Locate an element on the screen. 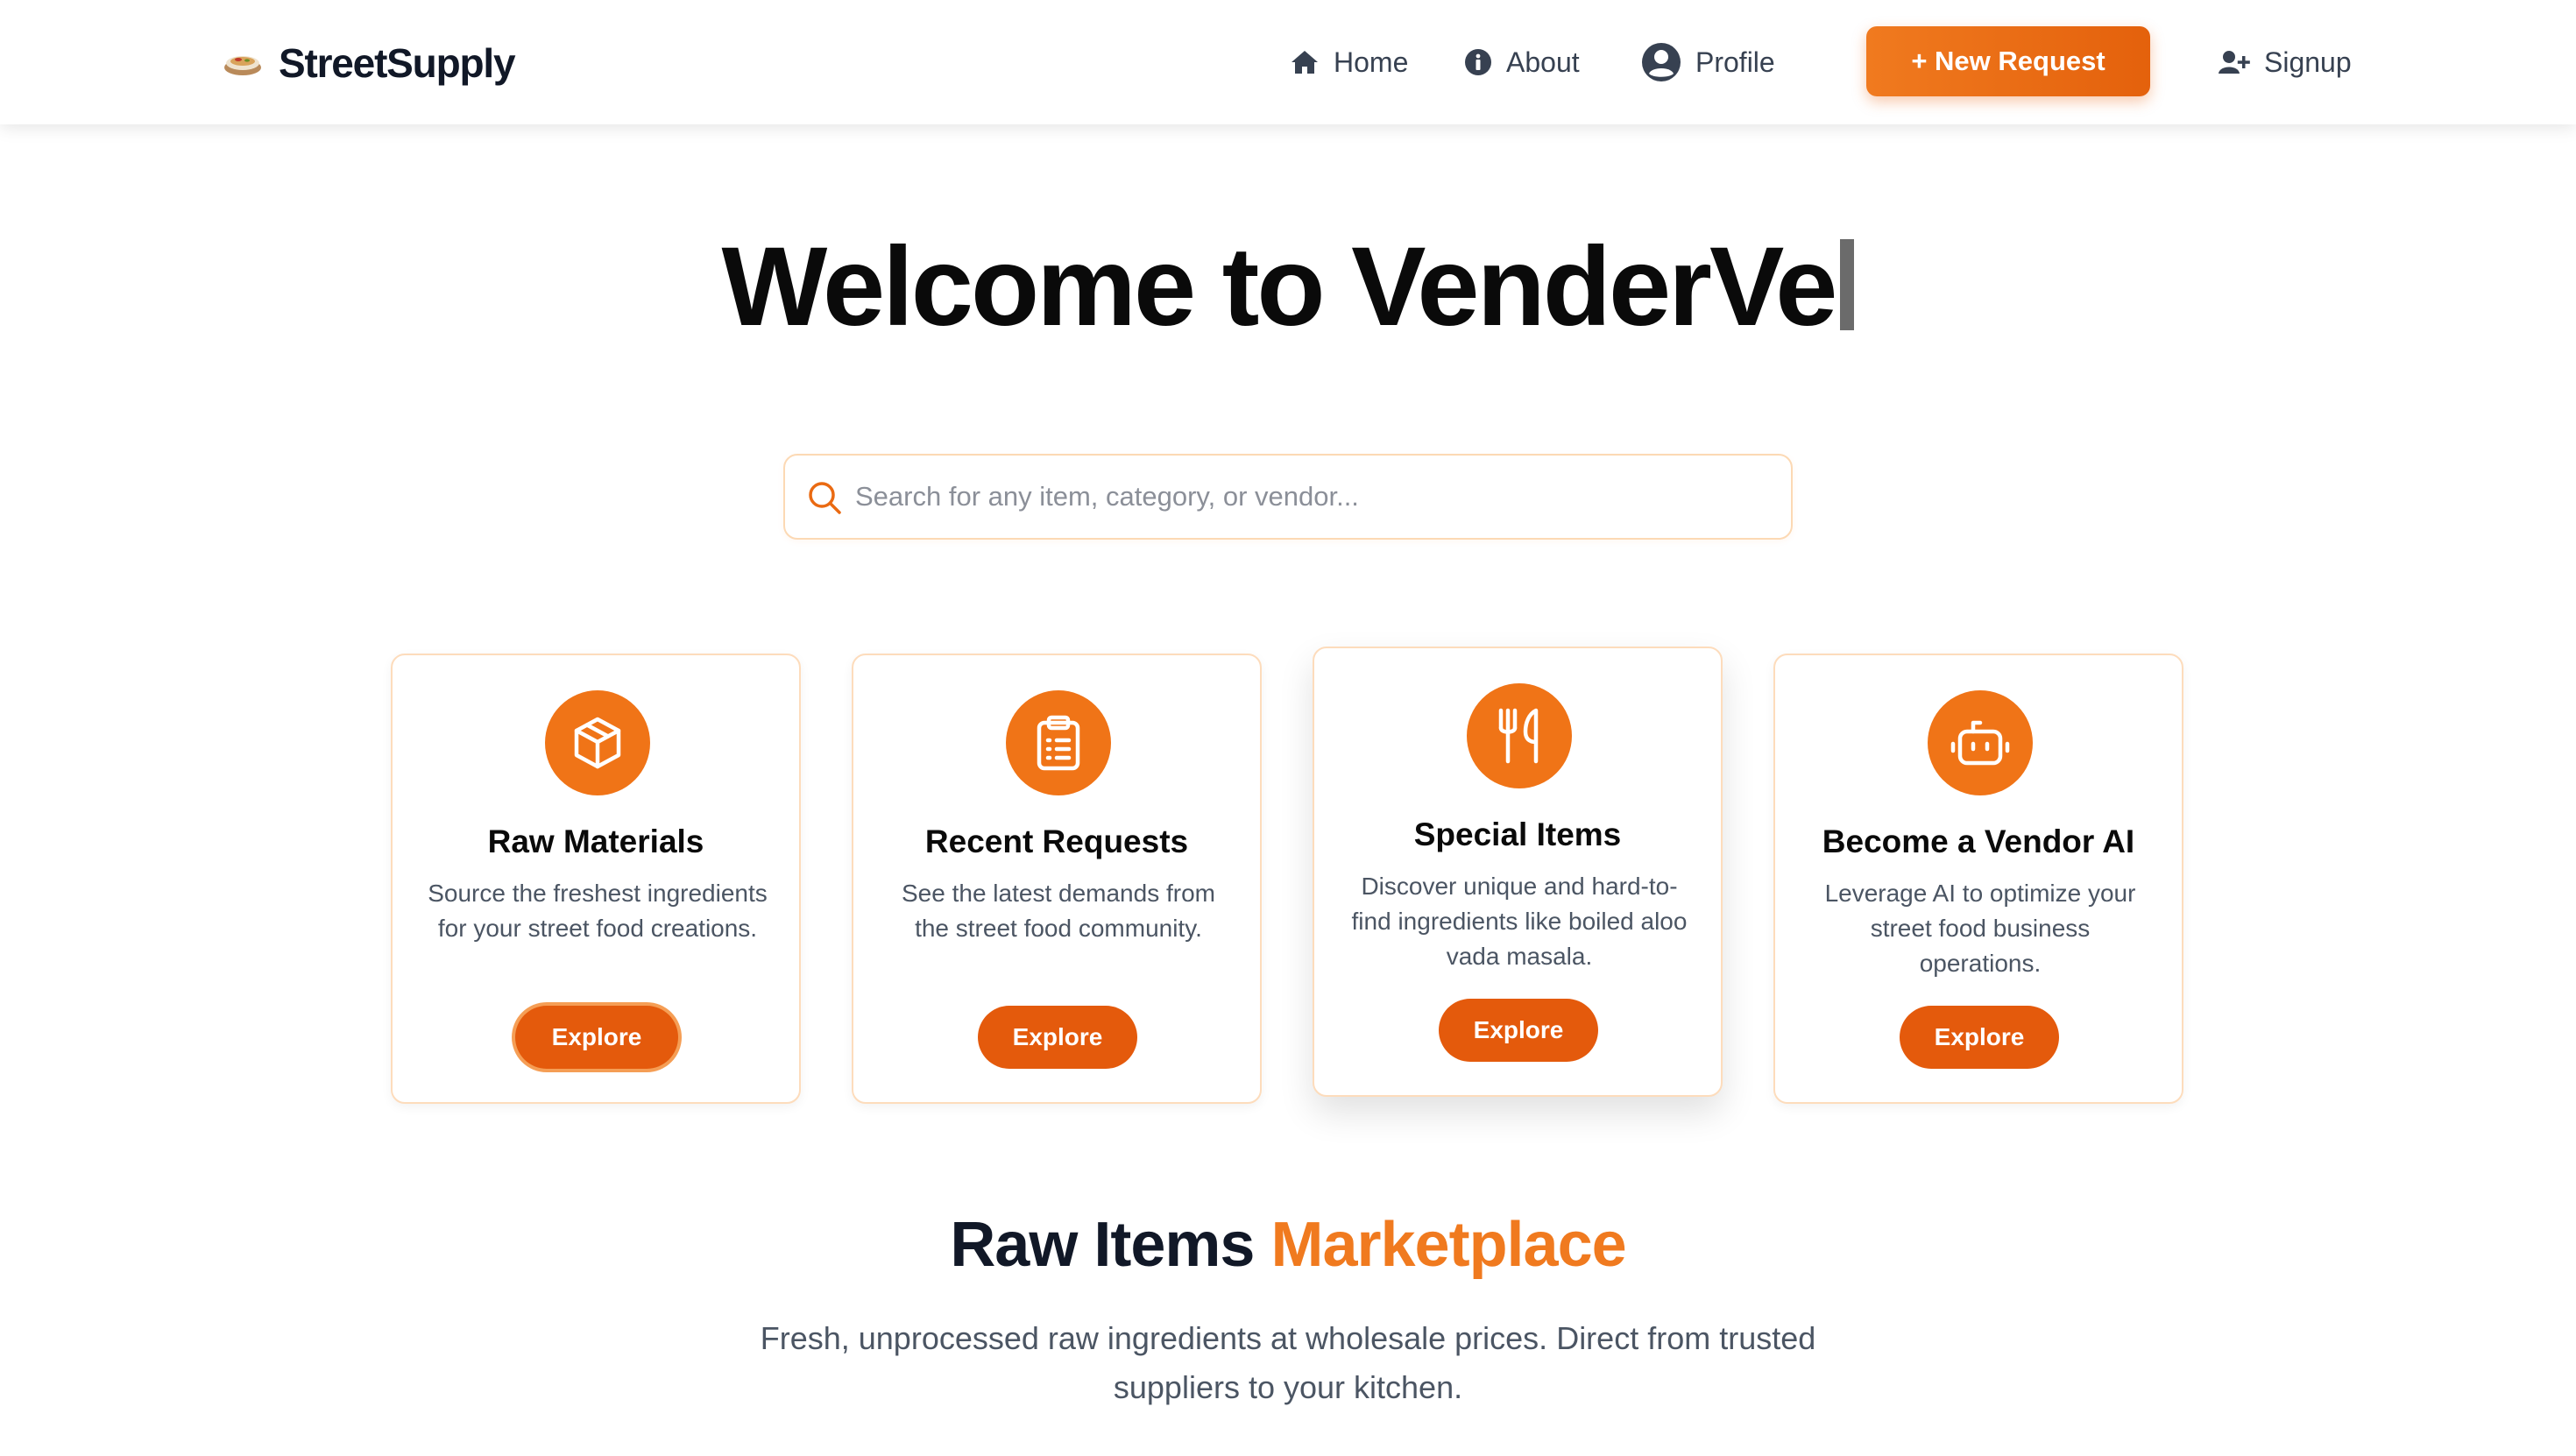  hero-title-text: Welcome to VenderVe is located at coordinates (1279, 287).